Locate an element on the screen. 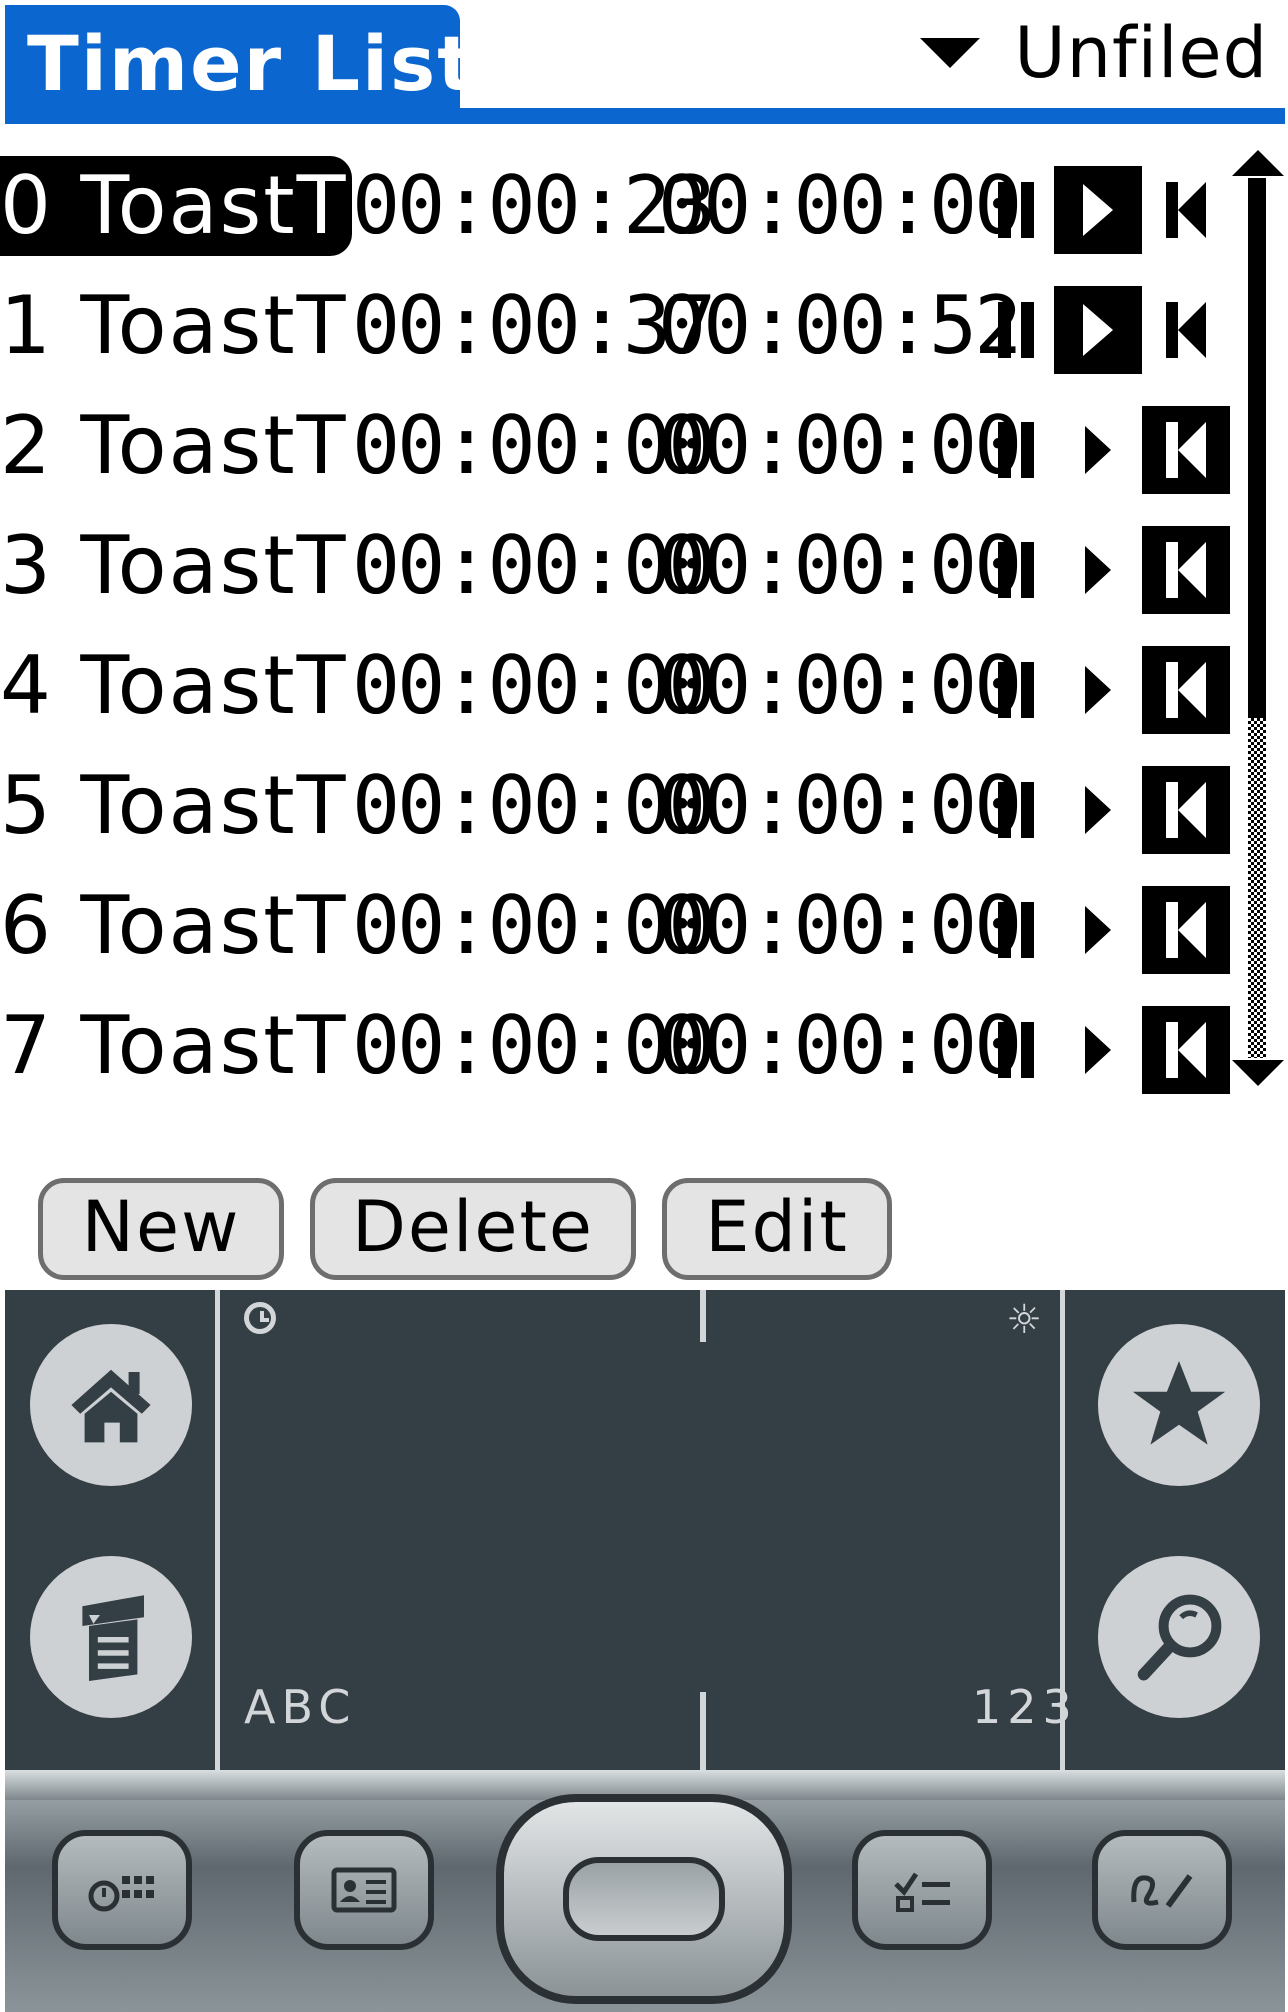  navigation-center-button is located at coordinates (644, 1899).